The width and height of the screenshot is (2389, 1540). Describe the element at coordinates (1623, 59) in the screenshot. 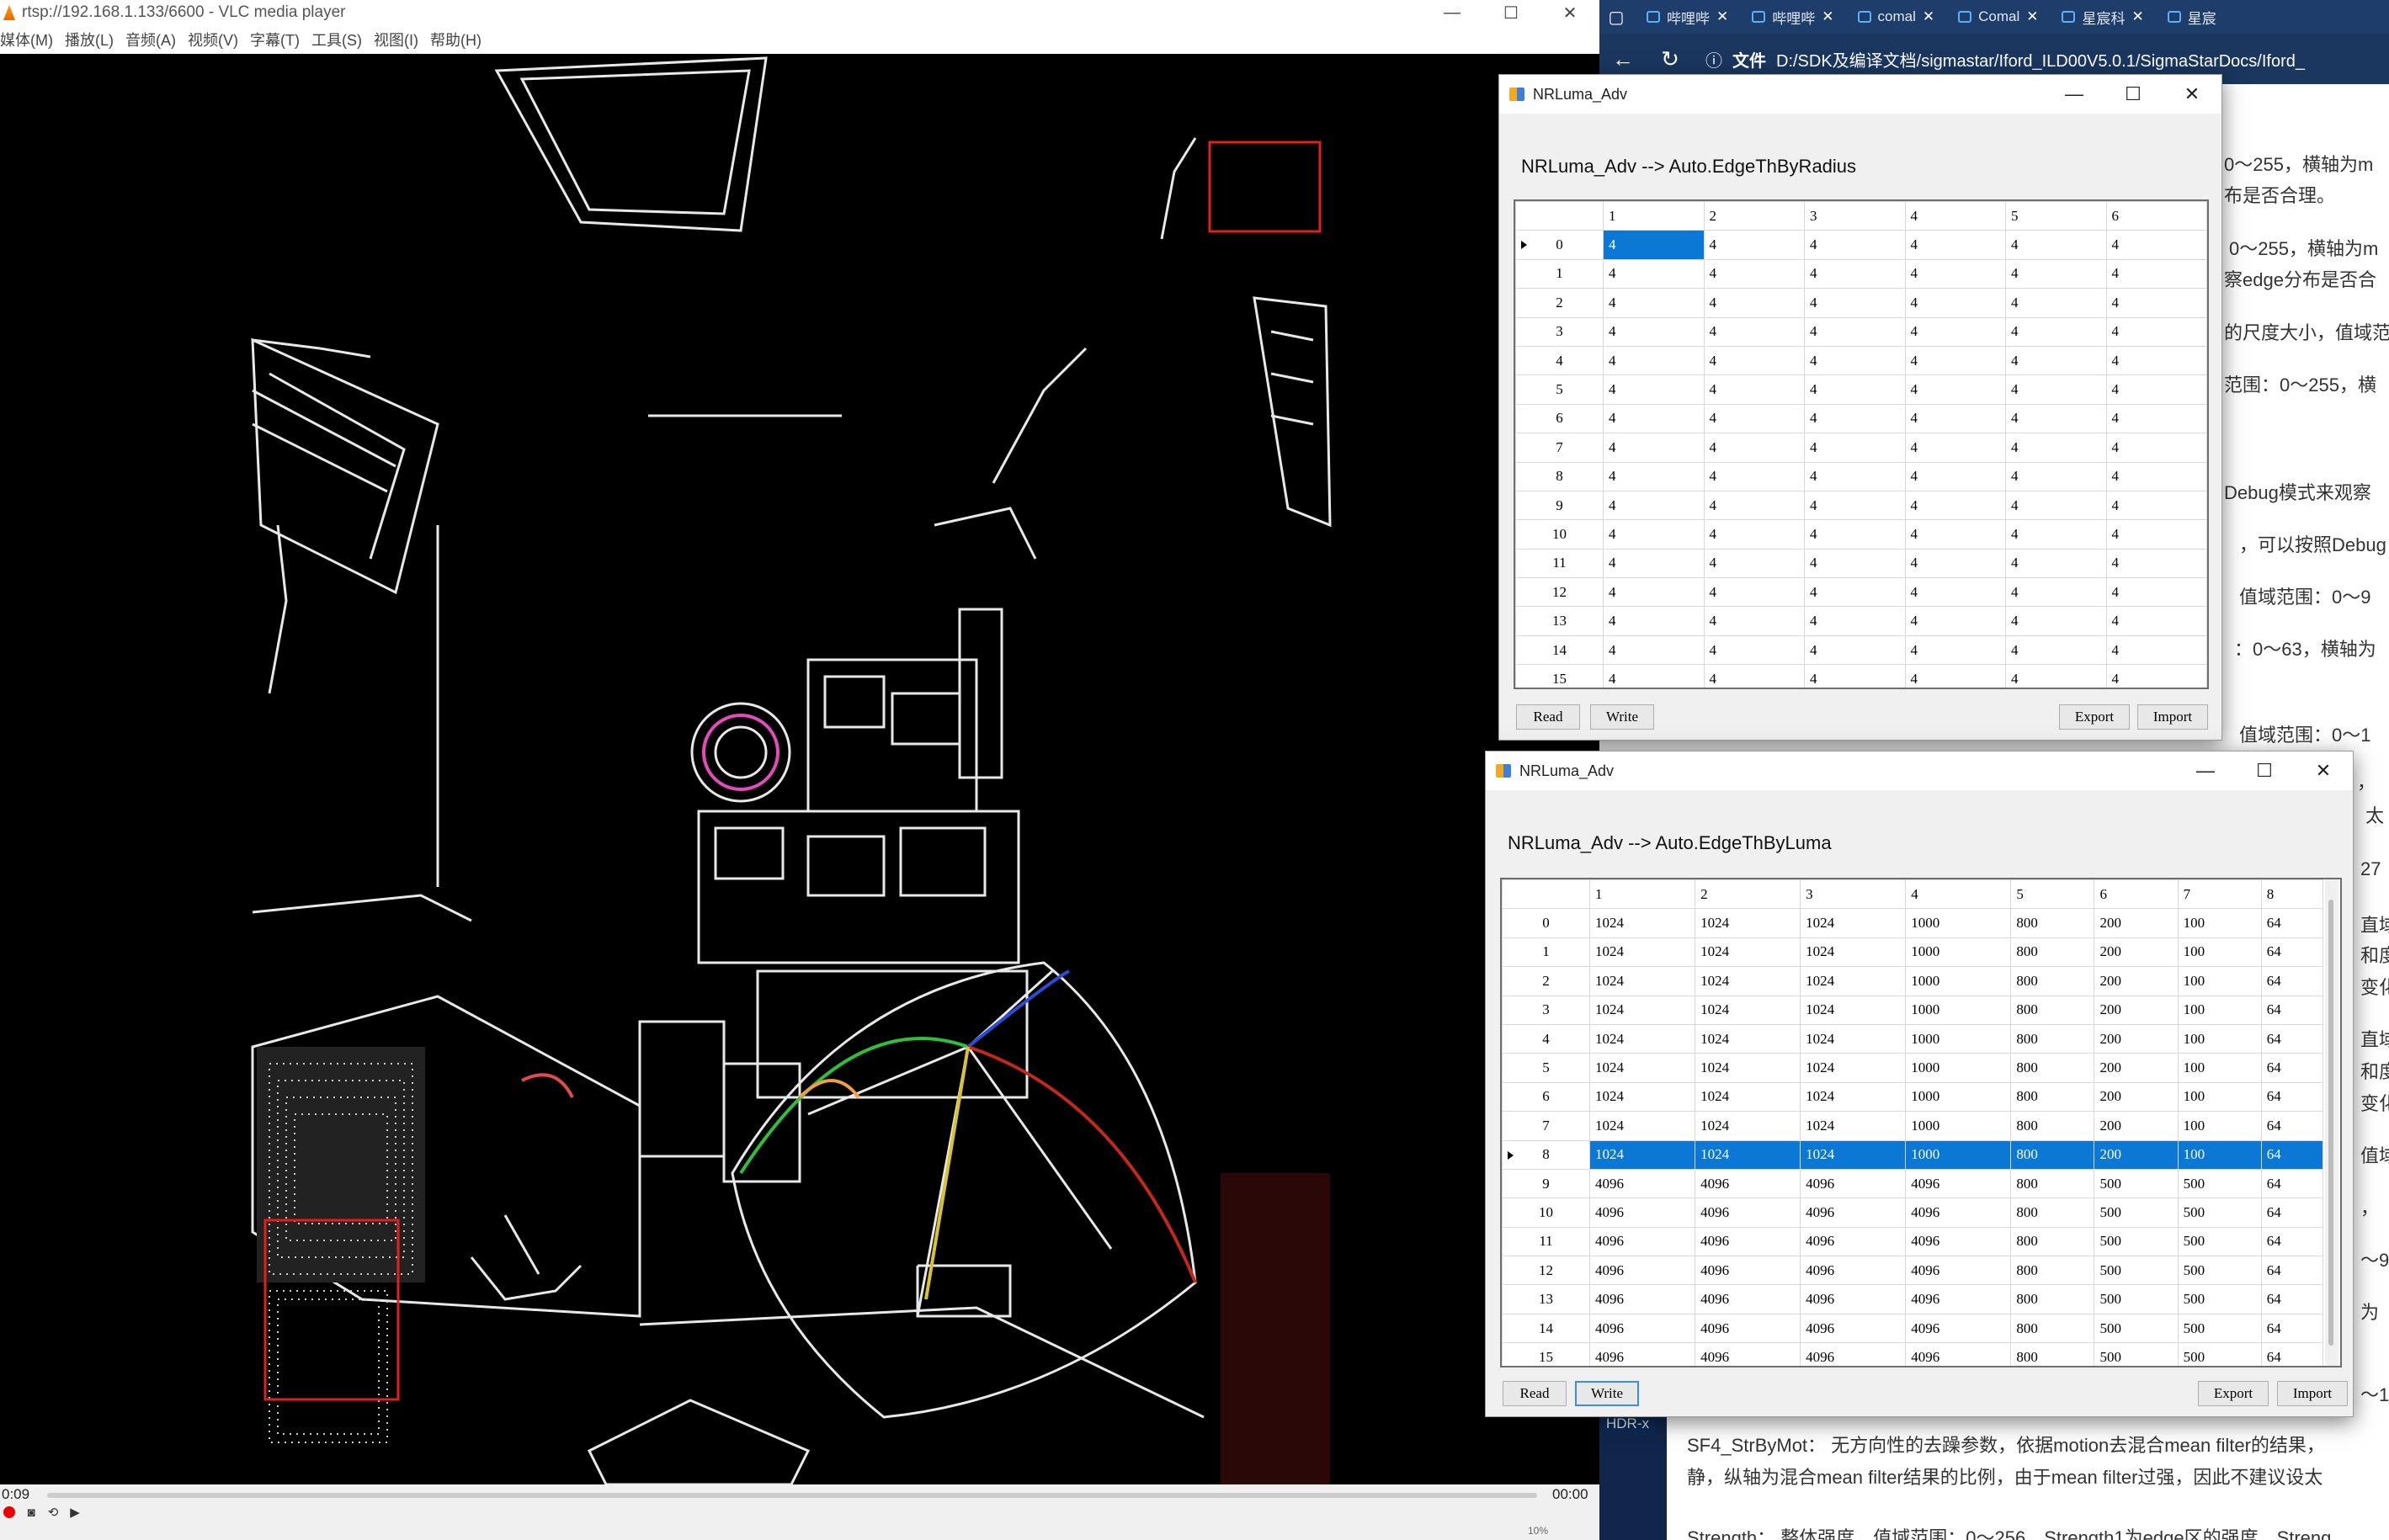

I see `back-icon: ←` at that location.